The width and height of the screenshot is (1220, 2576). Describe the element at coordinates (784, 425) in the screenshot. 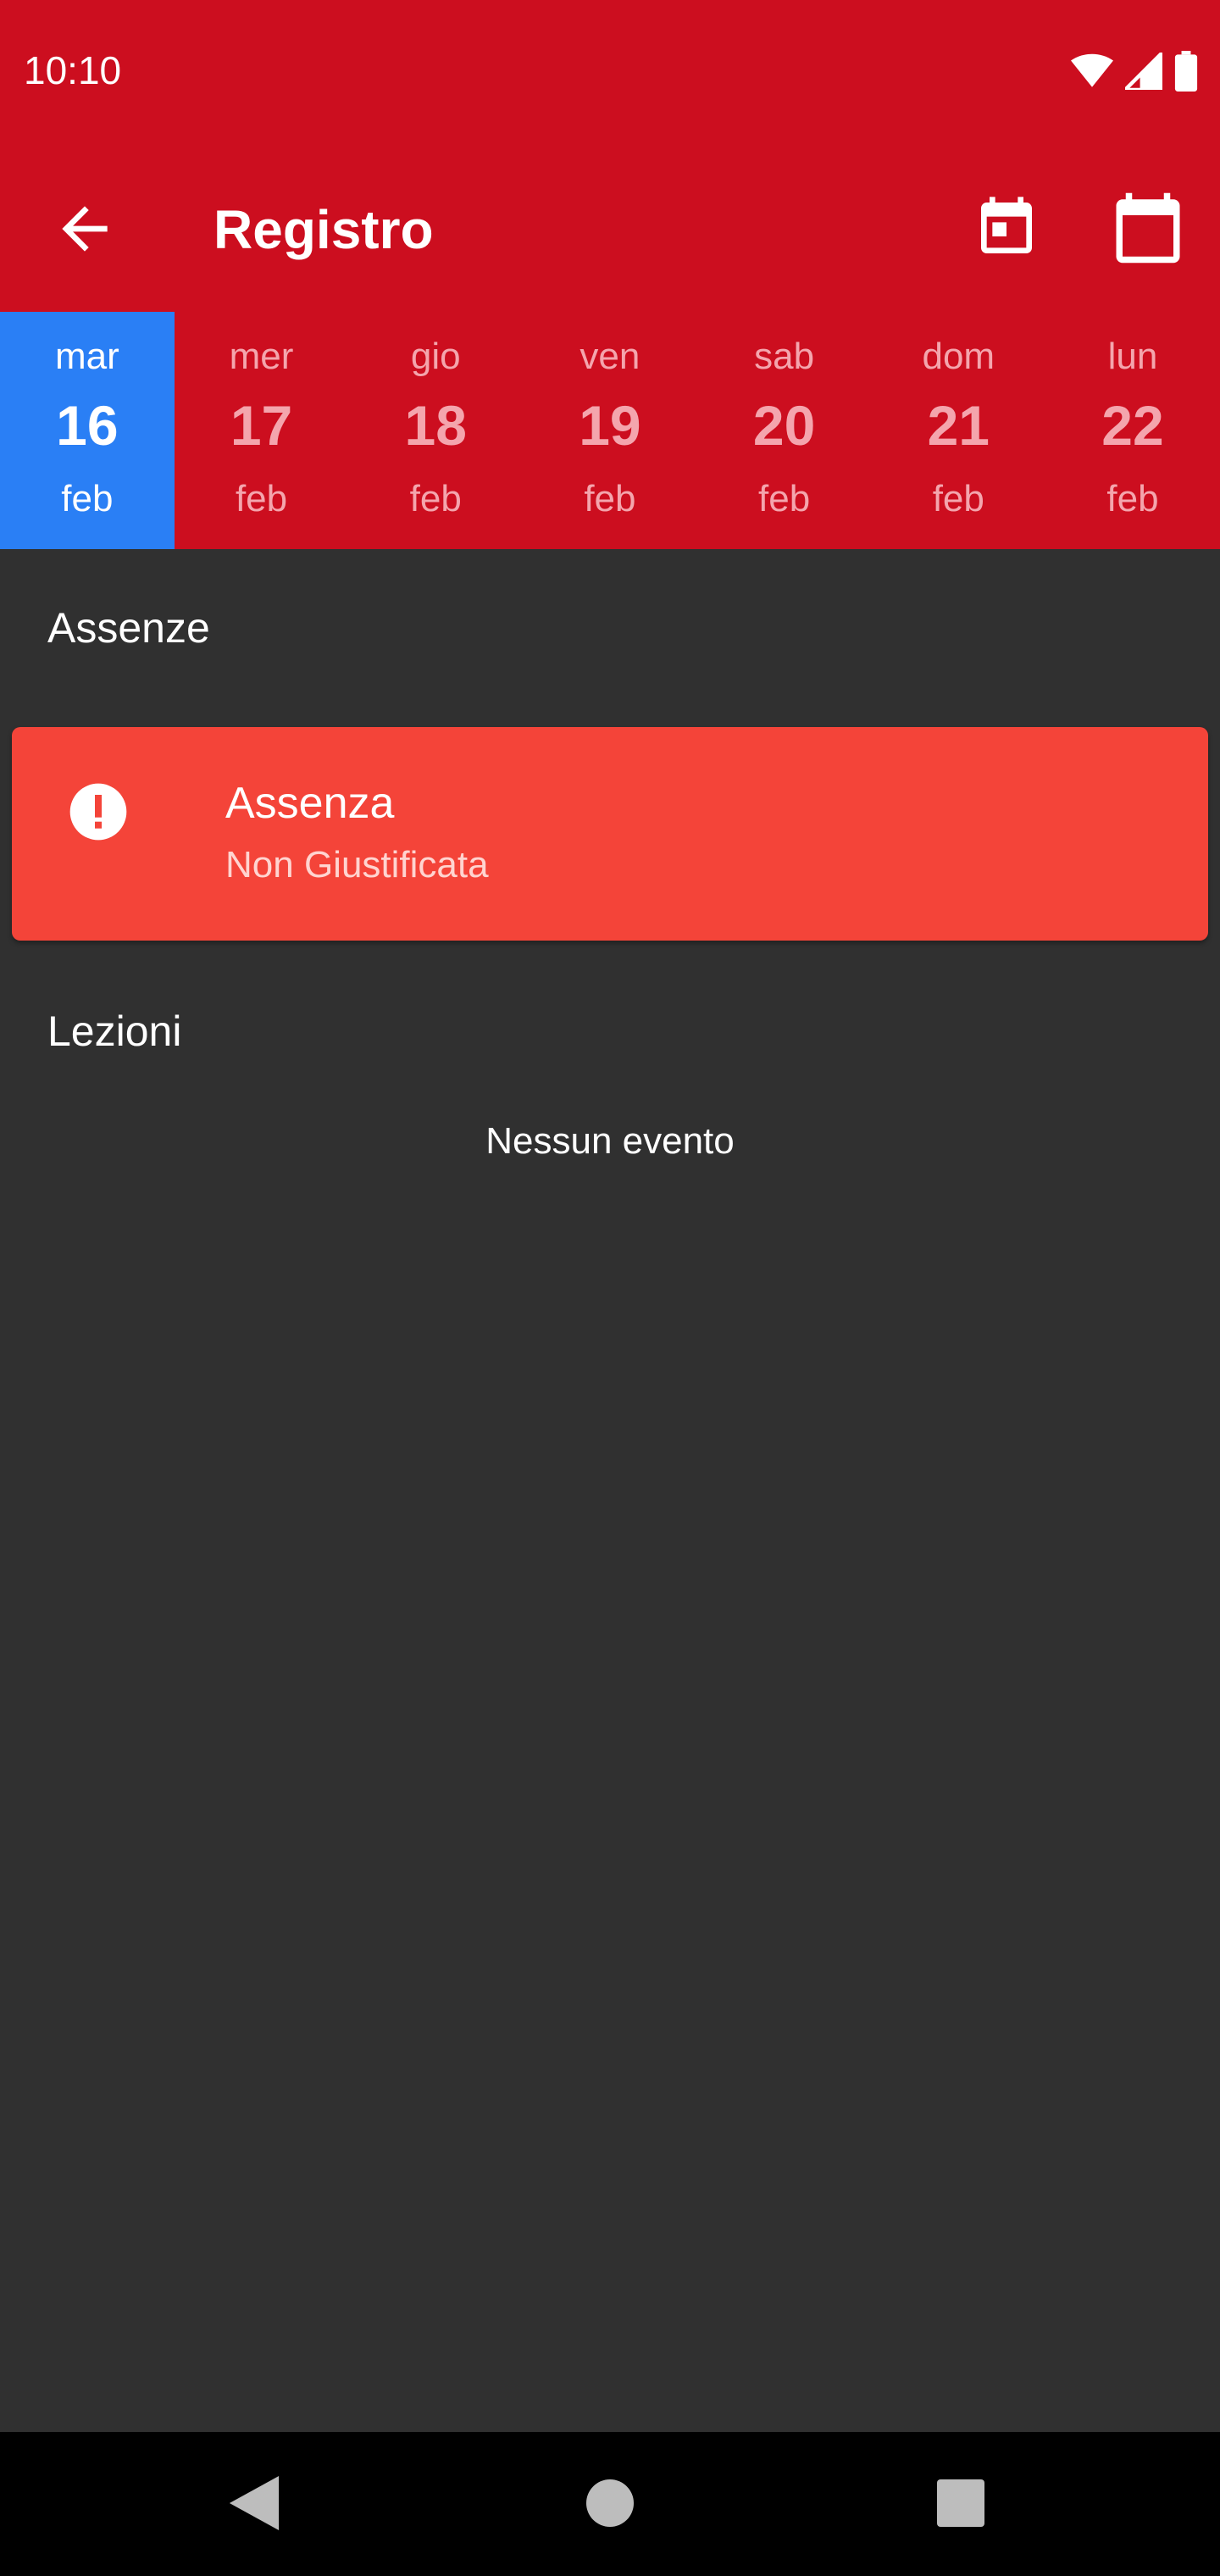

I see `day-number: 20` at that location.